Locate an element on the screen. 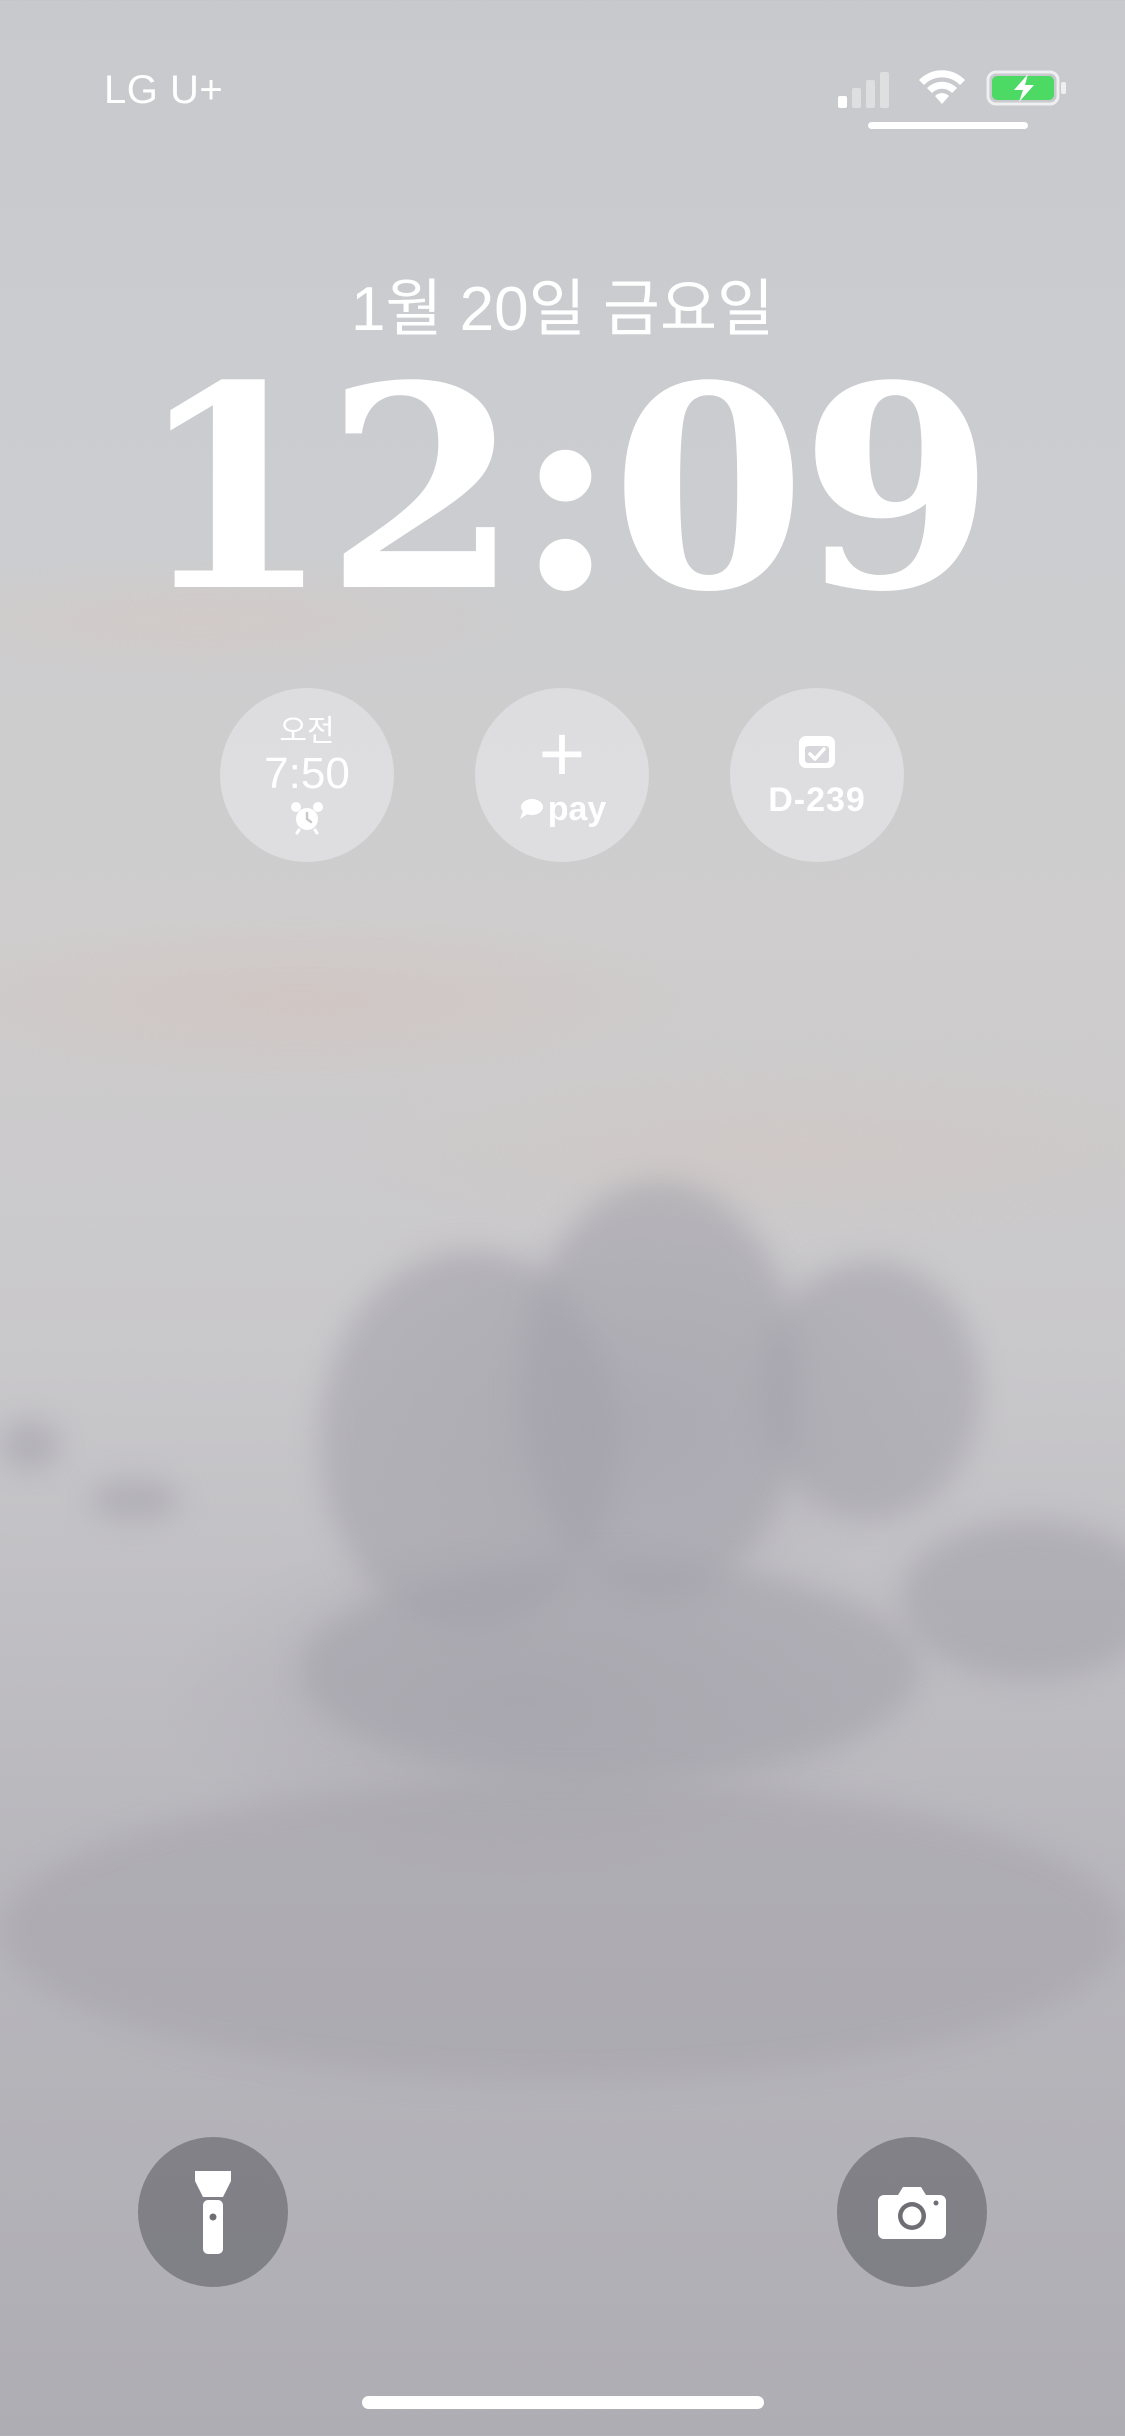 This screenshot has width=1125, height=2436. status-bar: LG U+ is located at coordinates (562, 70).